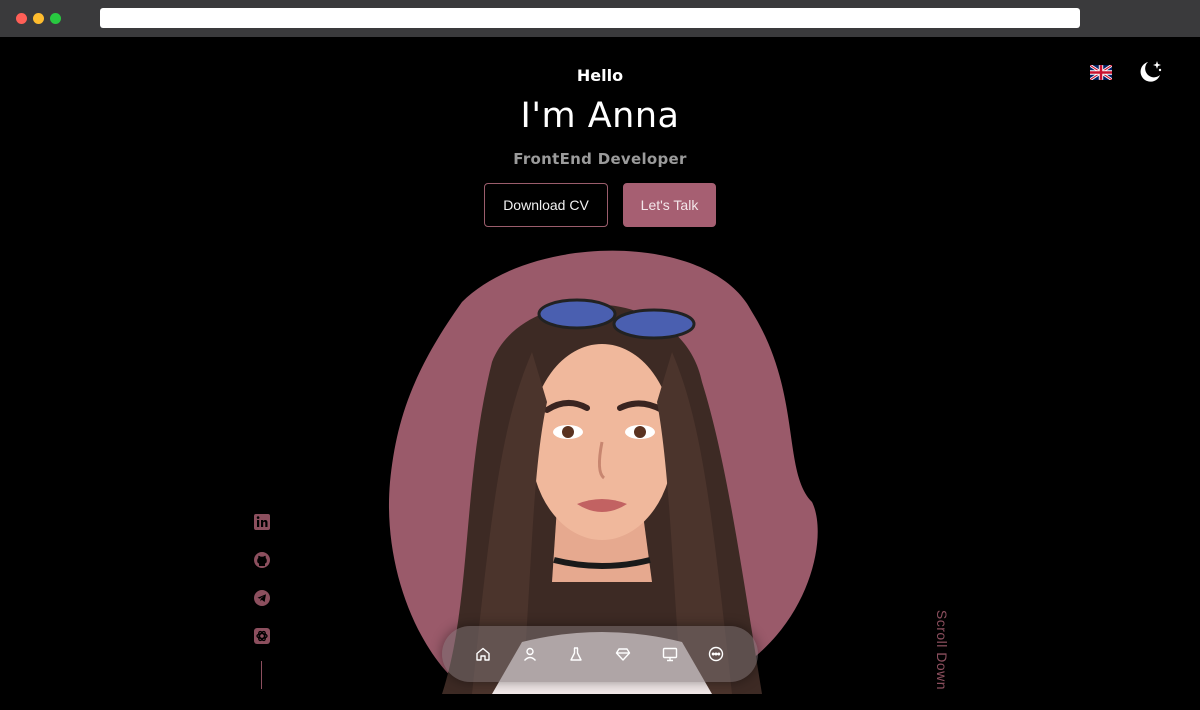  I want to click on github-icon, so click(262, 560).